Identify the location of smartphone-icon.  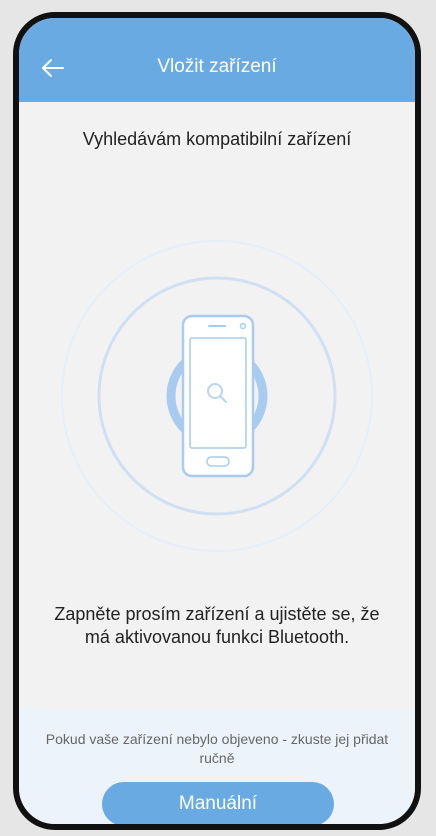
(218, 396).